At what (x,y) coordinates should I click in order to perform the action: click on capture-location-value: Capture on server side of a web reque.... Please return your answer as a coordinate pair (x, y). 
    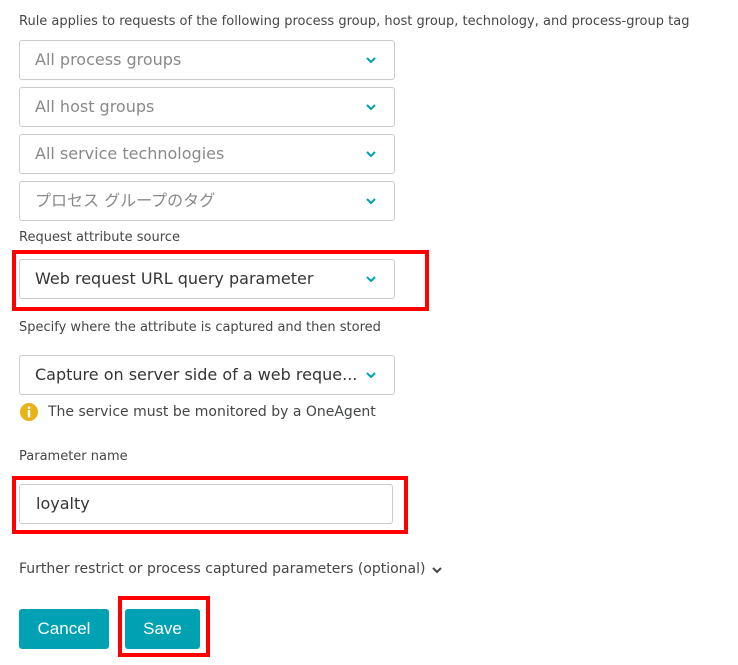
    Looking at the image, I should click on (196, 374).